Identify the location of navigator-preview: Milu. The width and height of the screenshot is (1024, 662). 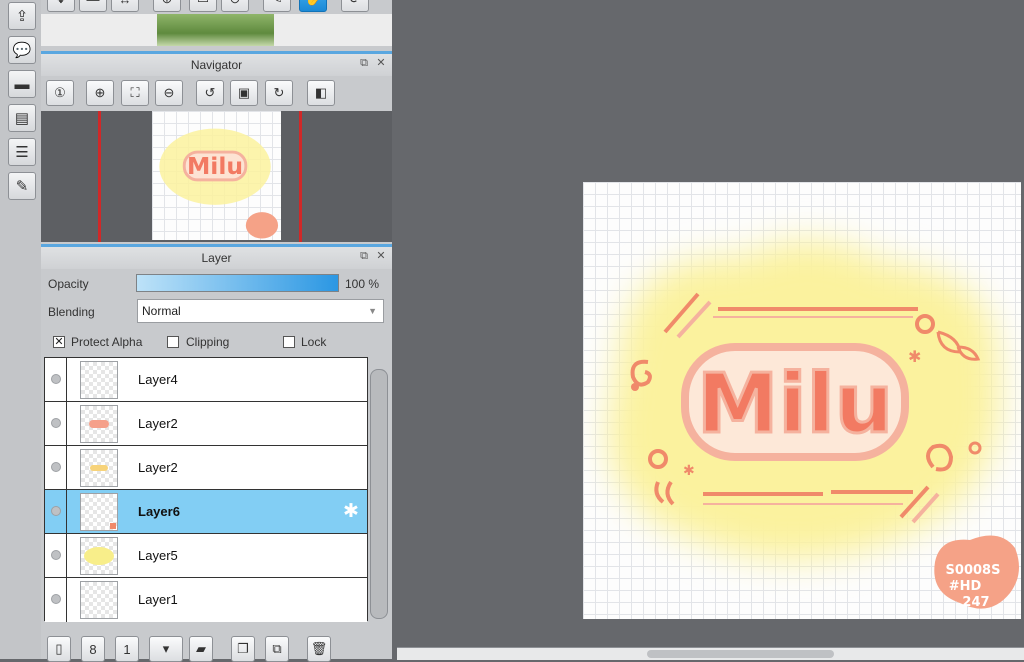
(216, 176).